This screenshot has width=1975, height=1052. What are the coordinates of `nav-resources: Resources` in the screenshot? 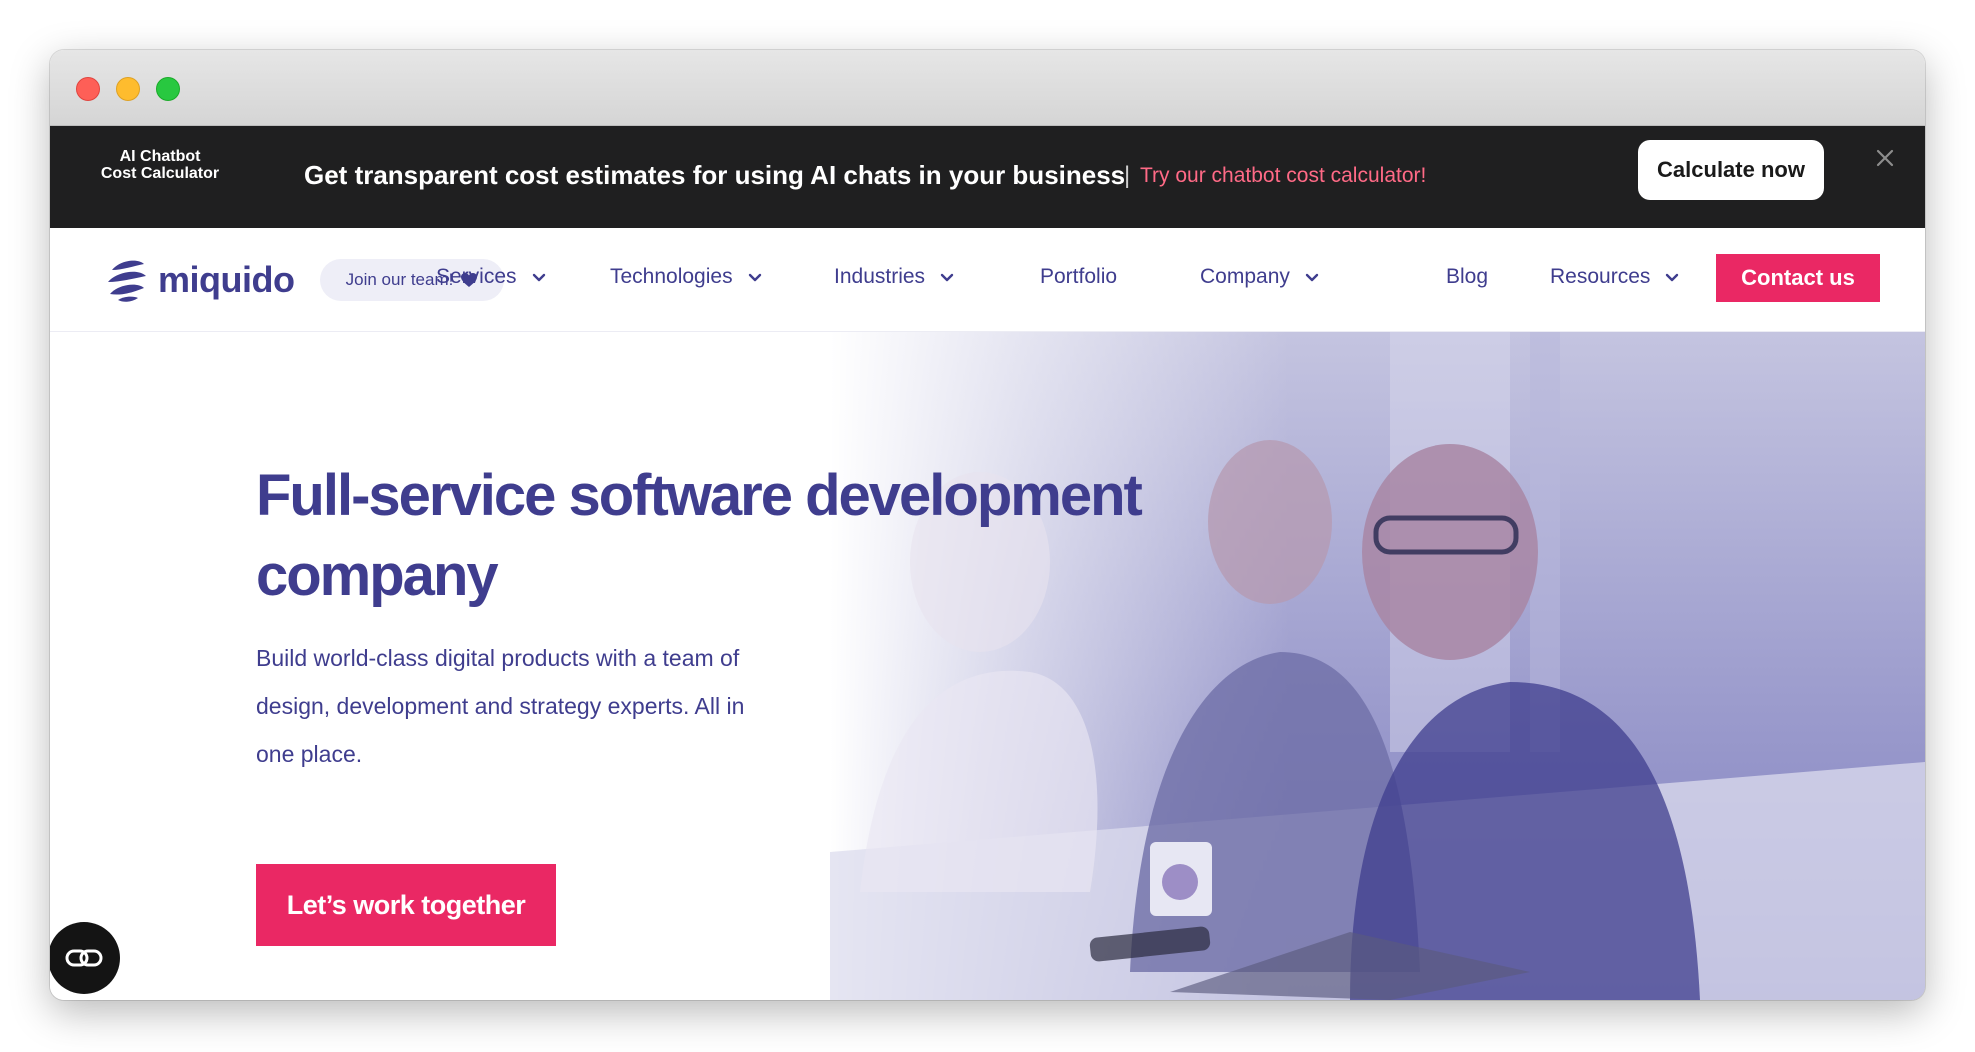 It's located at (1615, 277).